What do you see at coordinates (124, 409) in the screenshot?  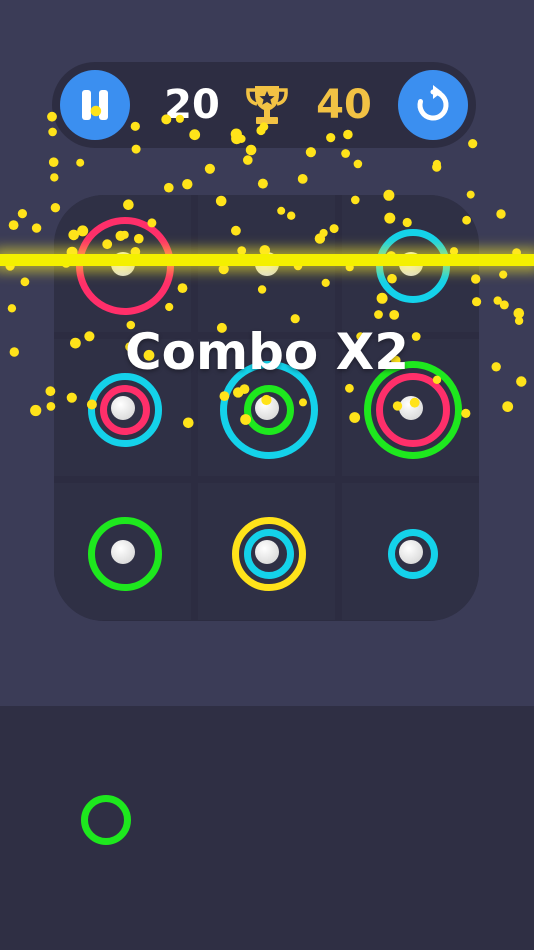 I see `pink-small-ring` at bounding box center [124, 409].